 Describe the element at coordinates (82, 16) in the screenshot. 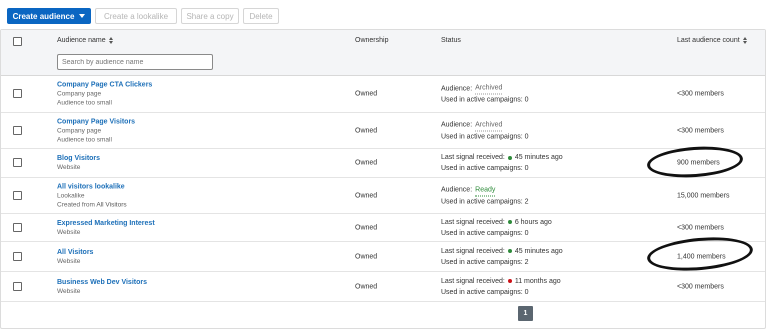

I see `chevron-down-icon` at that location.